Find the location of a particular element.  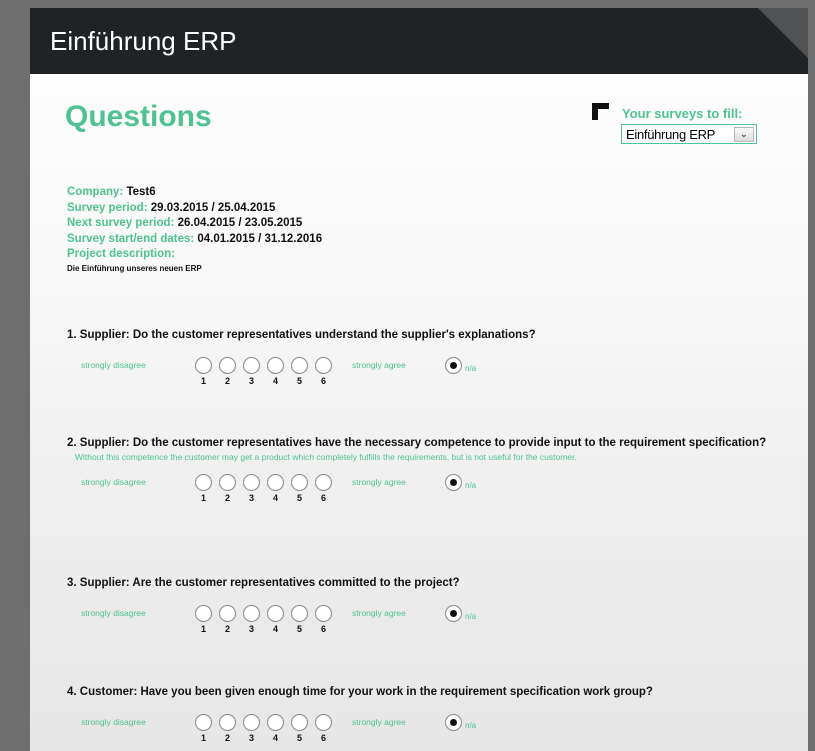

surveys-label: Your surveys to fill: is located at coordinates (682, 113).